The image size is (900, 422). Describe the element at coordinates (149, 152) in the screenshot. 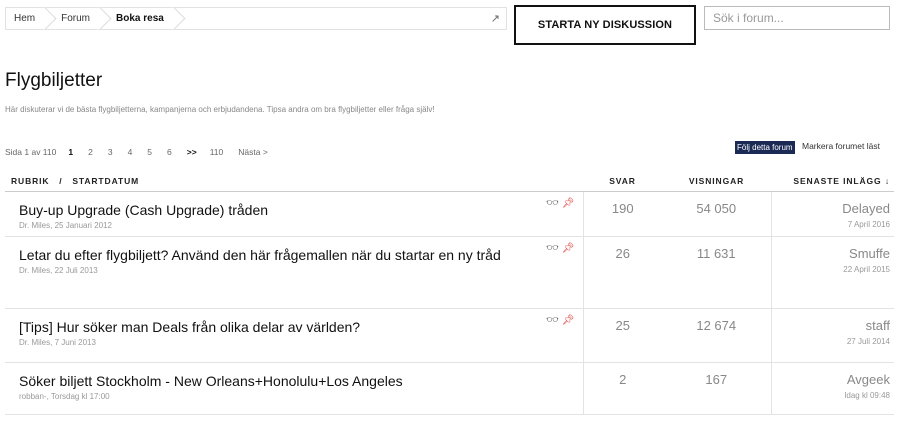

I see `page-link-5: 5` at that location.